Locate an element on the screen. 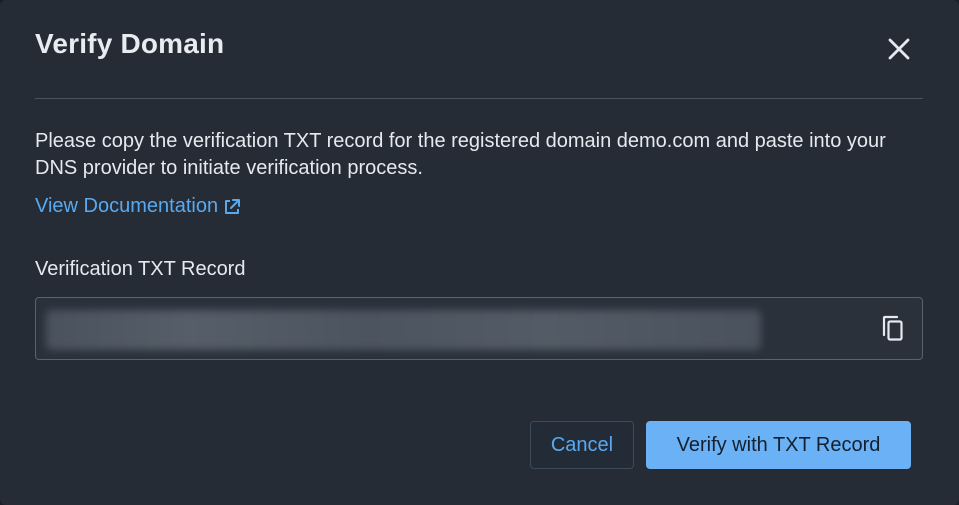 The height and width of the screenshot is (505, 959). cancel-button: Cancel is located at coordinates (582, 445).